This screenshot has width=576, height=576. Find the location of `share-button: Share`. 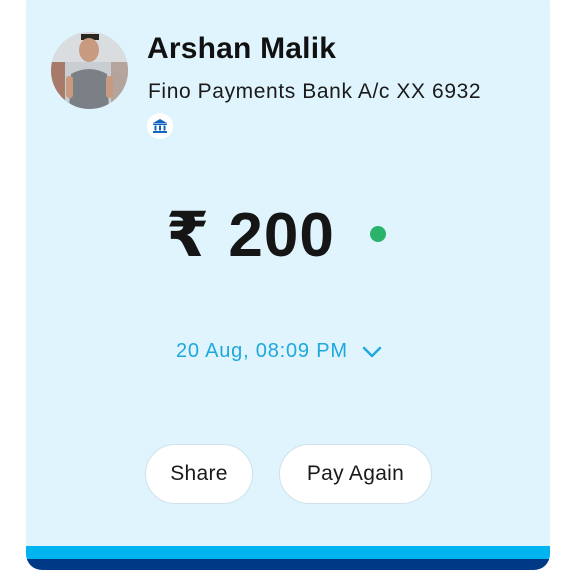

share-button: Share is located at coordinates (199, 474).